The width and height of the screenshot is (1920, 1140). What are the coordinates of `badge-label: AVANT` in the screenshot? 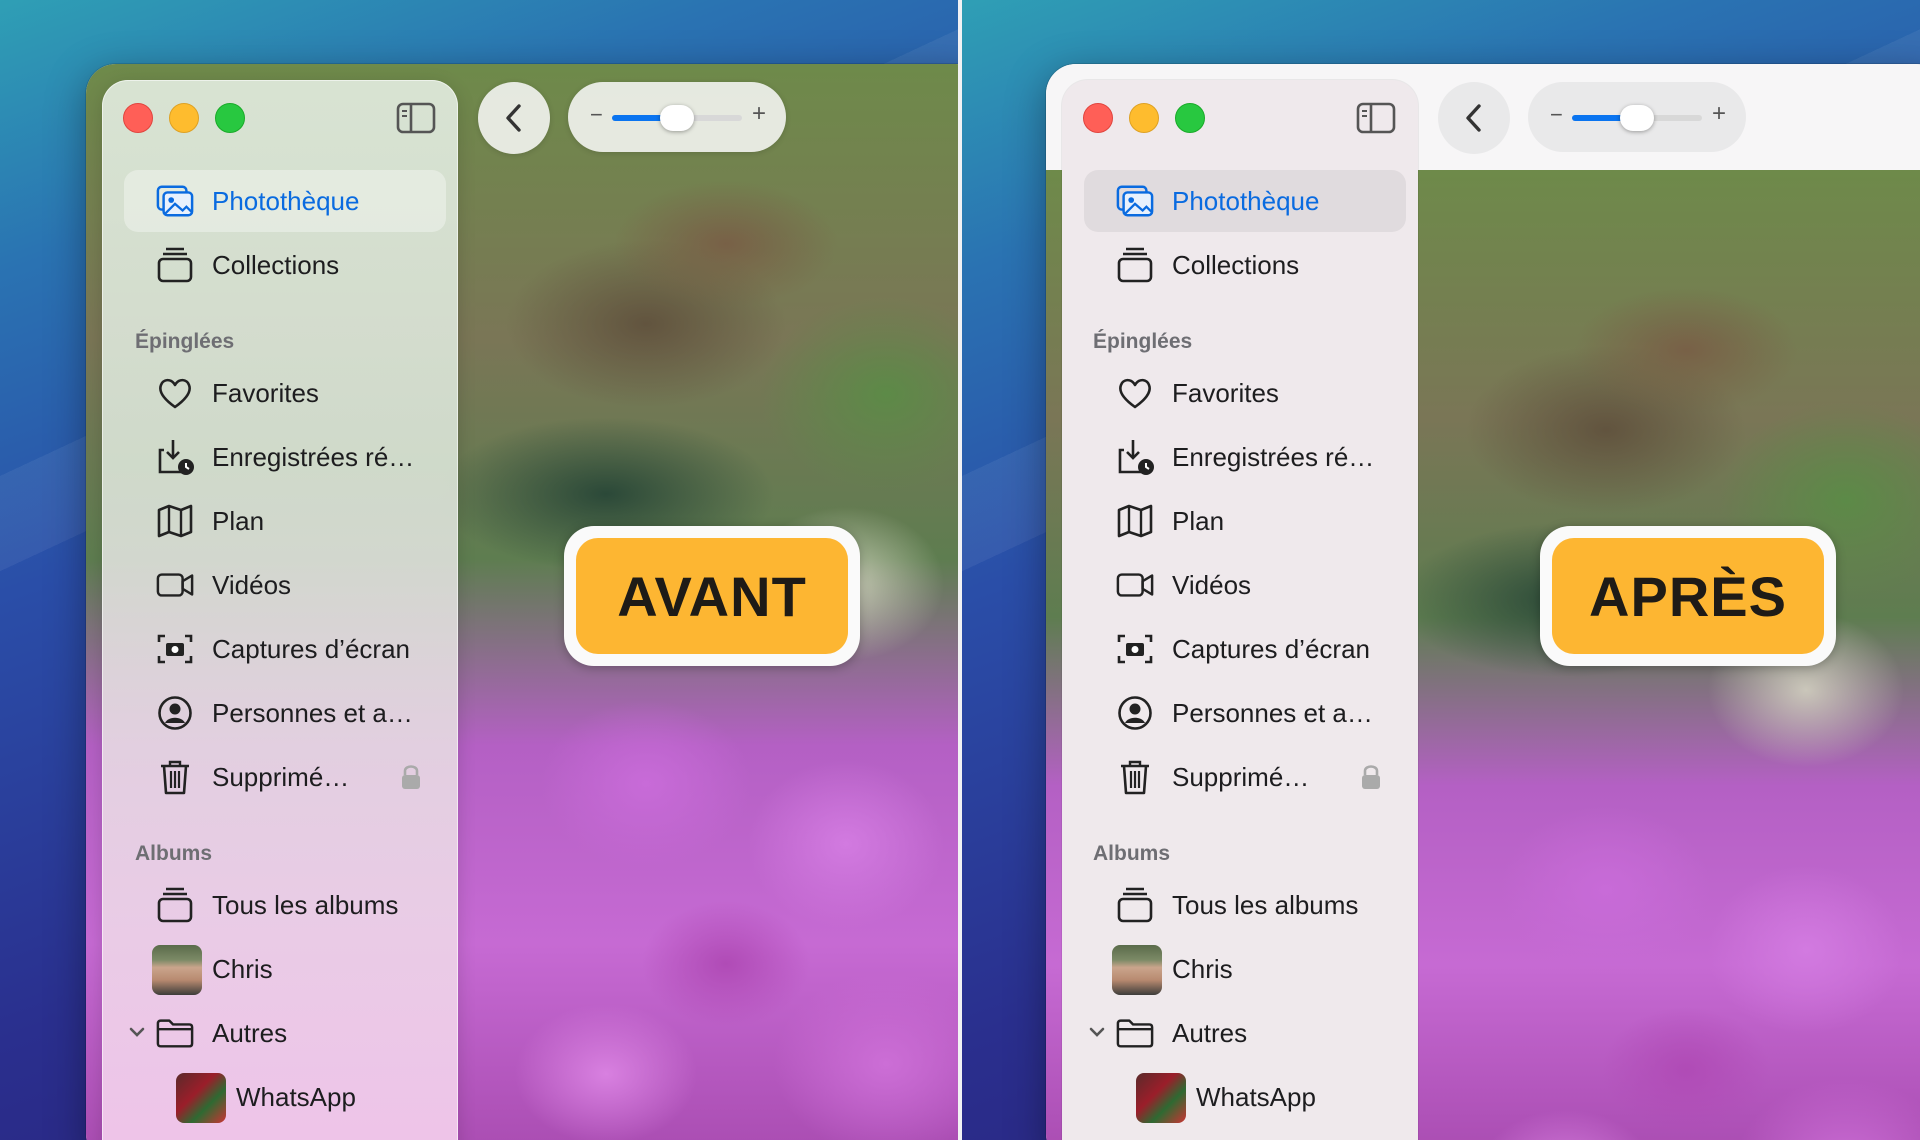 It's located at (712, 596).